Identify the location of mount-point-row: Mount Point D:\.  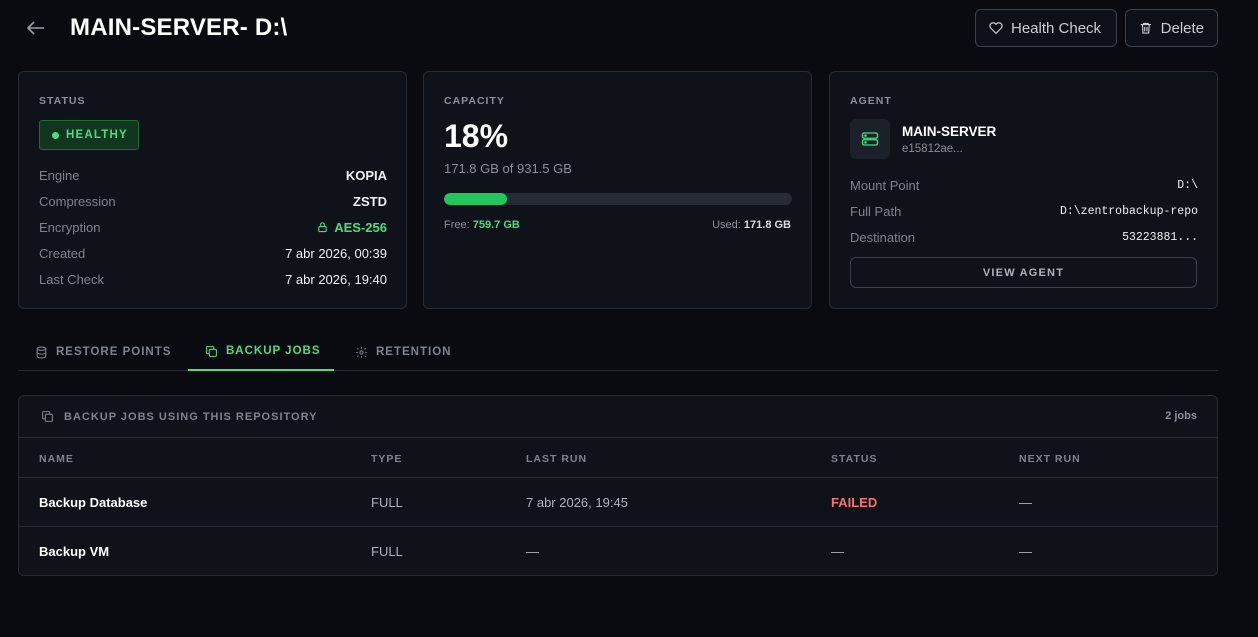
(1024, 185).